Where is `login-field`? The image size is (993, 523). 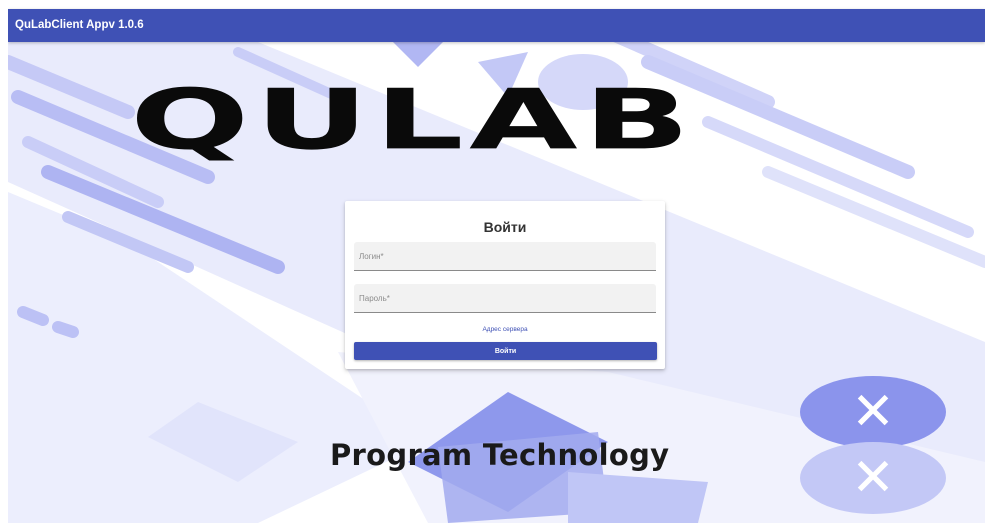 login-field is located at coordinates (505, 256).